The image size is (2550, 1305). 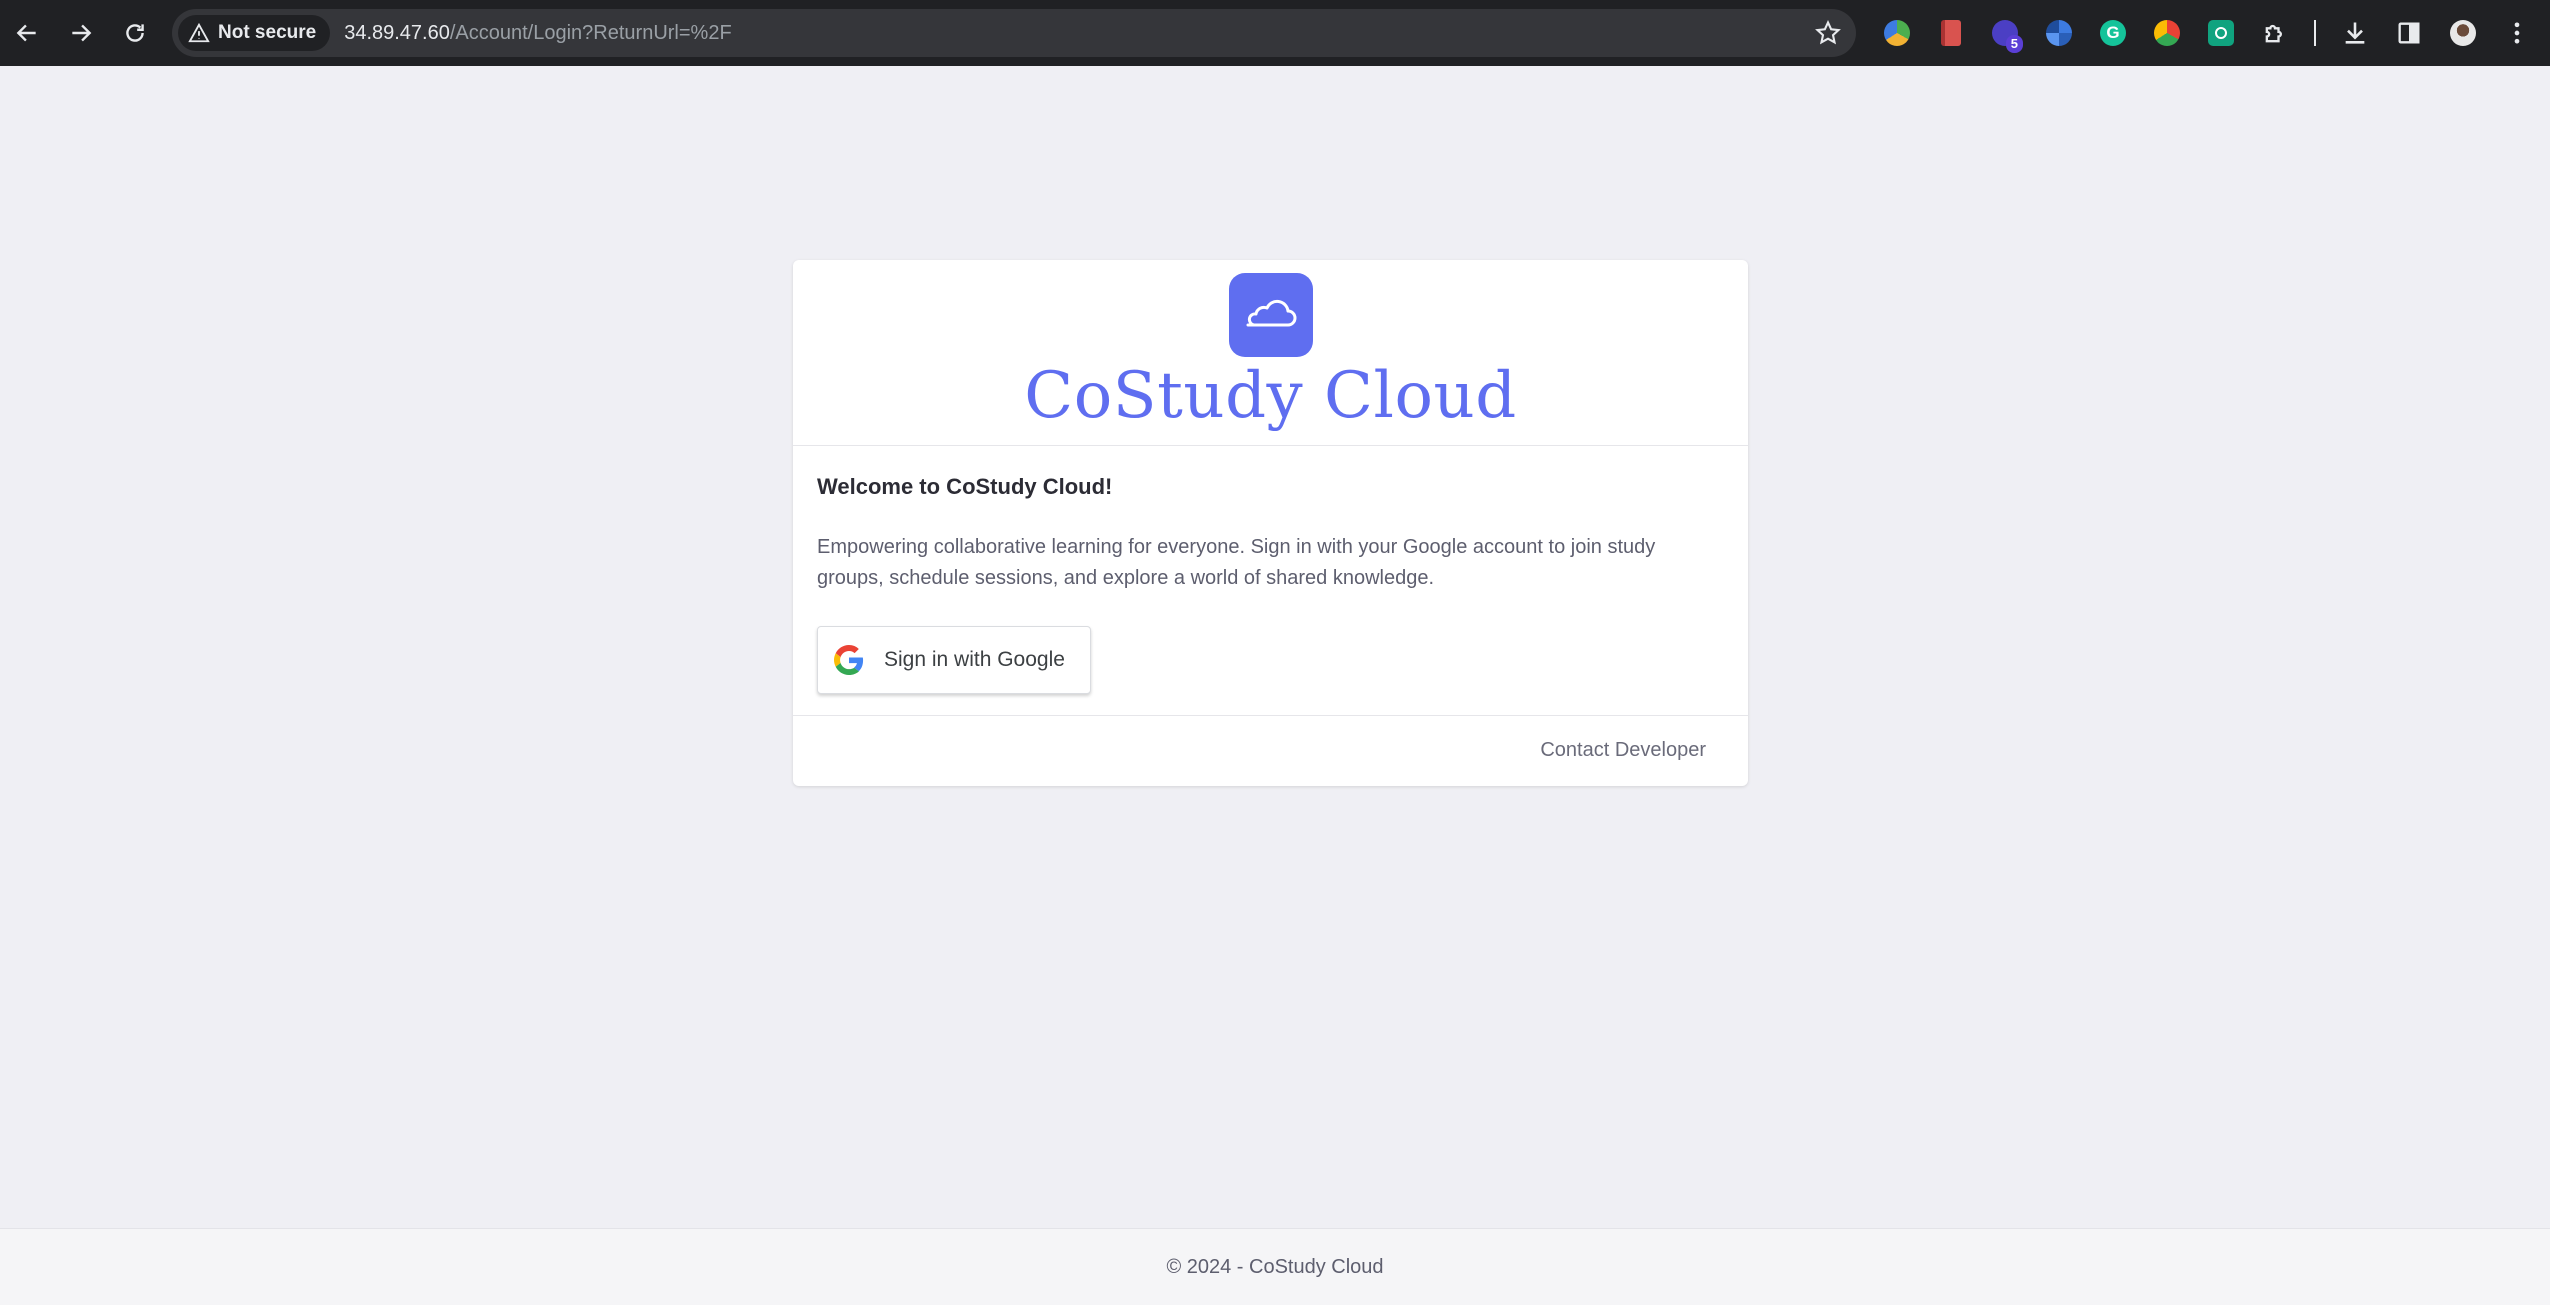 What do you see at coordinates (267, 32) in the screenshot?
I see `security-label: Not secure` at bounding box center [267, 32].